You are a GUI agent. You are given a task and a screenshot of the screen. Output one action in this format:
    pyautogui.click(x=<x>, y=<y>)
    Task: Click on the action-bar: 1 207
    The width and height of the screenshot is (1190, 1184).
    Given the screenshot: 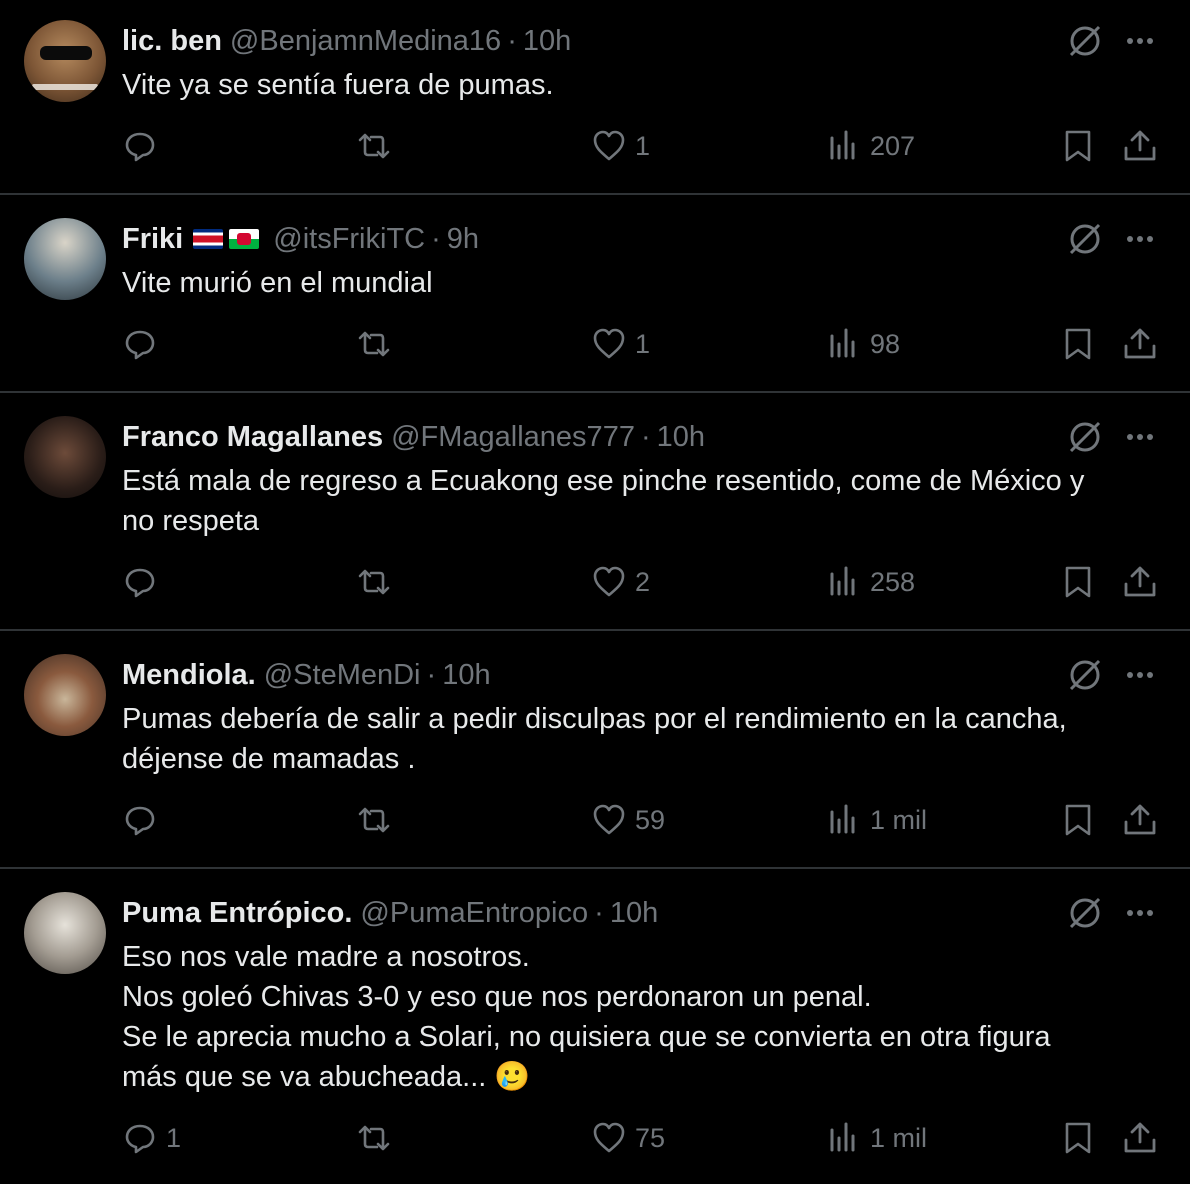 What is the action you would take?
    pyautogui.click(x=595, y=150)
    